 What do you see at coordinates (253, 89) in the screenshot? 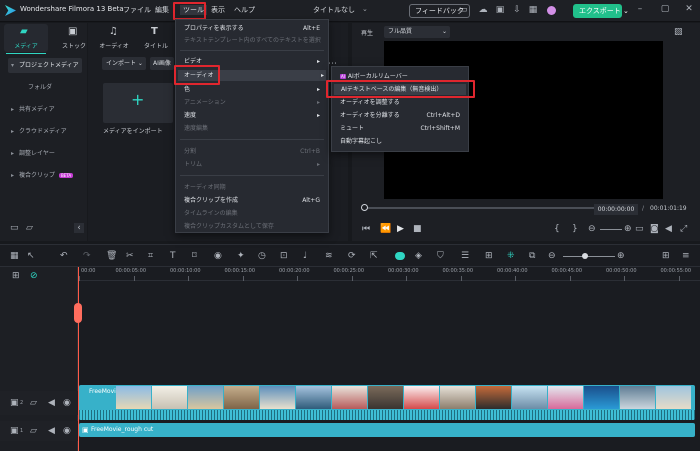
I see `menu-item-color: 色 ▸` at bounding box center [253, 89].